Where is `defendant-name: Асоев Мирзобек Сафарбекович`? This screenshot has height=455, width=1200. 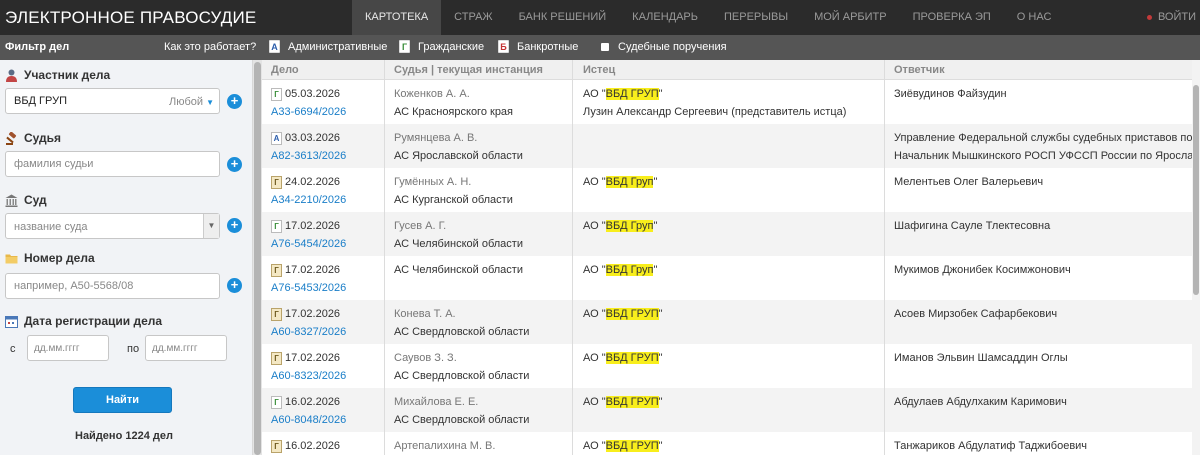 defendant-name: Асоев Мирзобек Сафарбекович is located at coordinates (975, 314).